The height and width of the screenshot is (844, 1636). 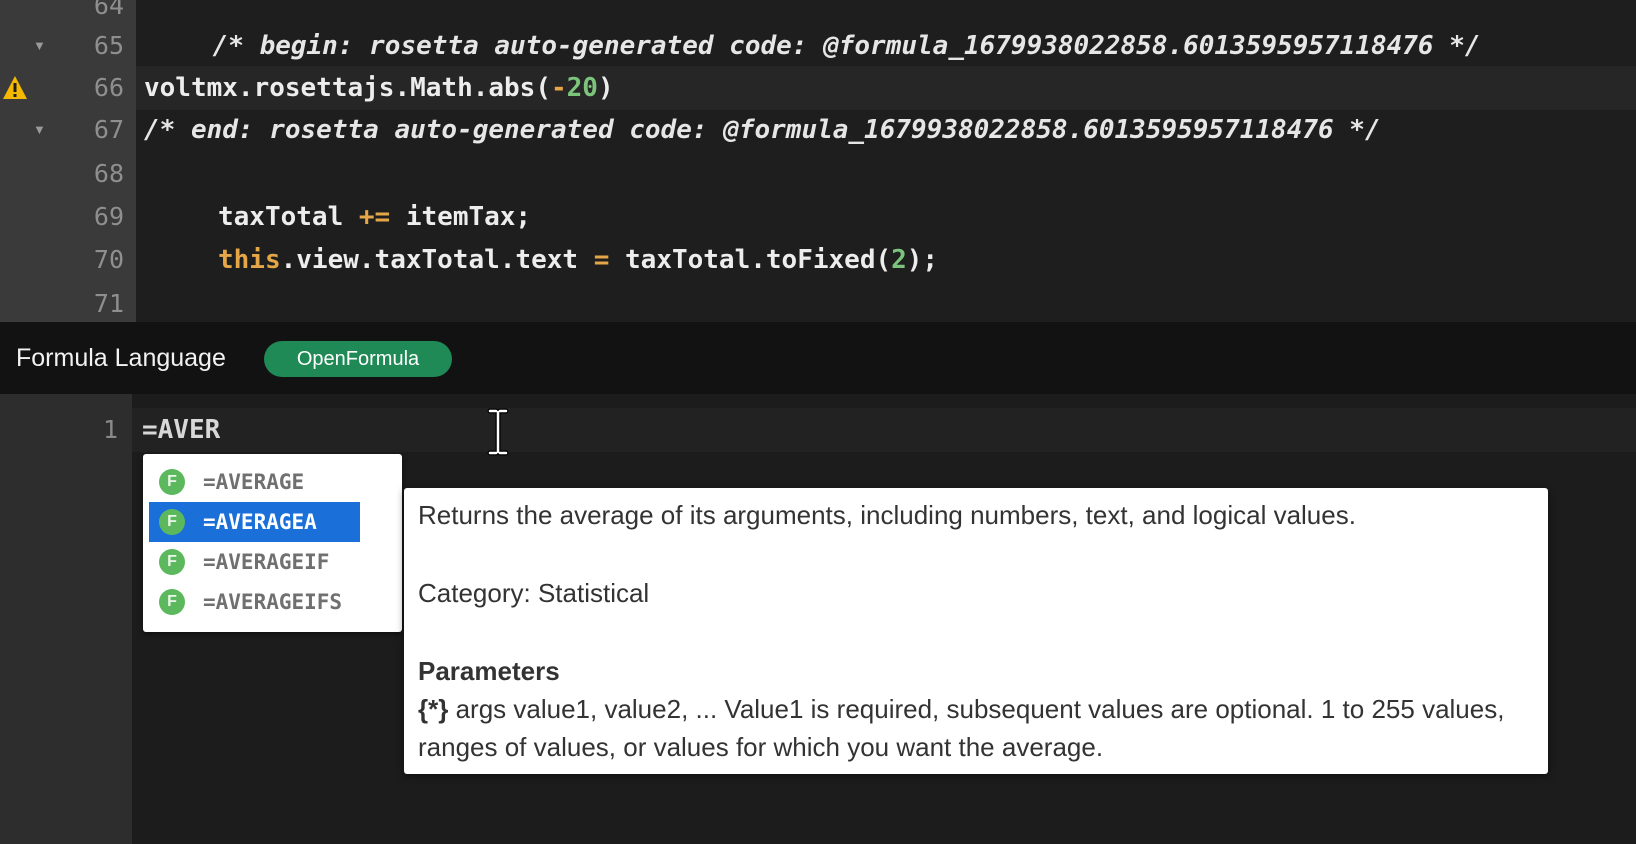 What do you see at coordinates (818, 217) in the screenshot?
I see `code-line: 69 taxTotal += itemTax;` at bounding box center [818, 217].